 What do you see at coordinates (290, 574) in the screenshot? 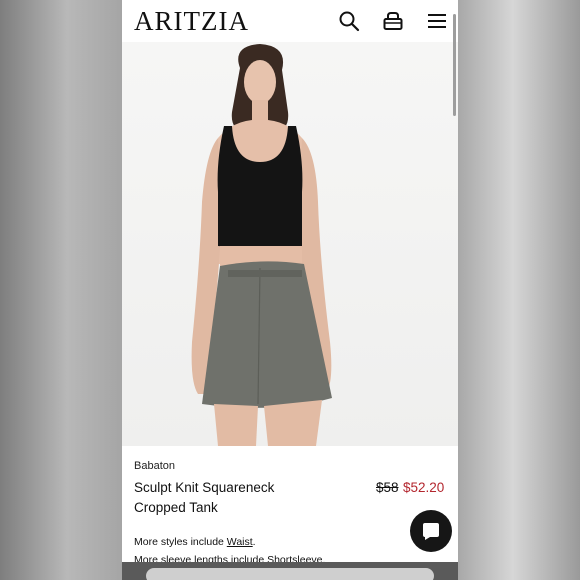
I see `browser-address-bar` at bounding box center [290, 574].